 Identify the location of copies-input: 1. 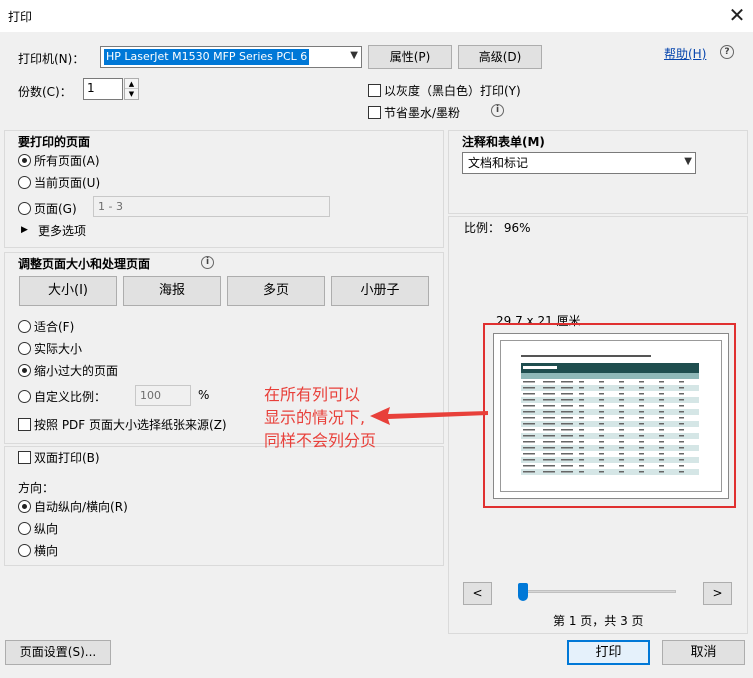
(103, 89).